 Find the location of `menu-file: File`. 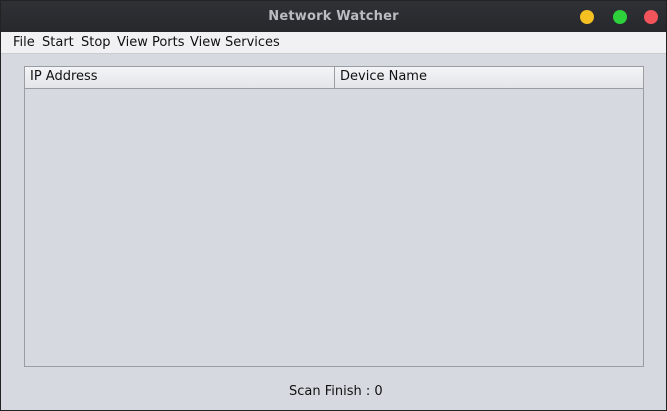

menu-file: File is located at coordinates (24, 42).